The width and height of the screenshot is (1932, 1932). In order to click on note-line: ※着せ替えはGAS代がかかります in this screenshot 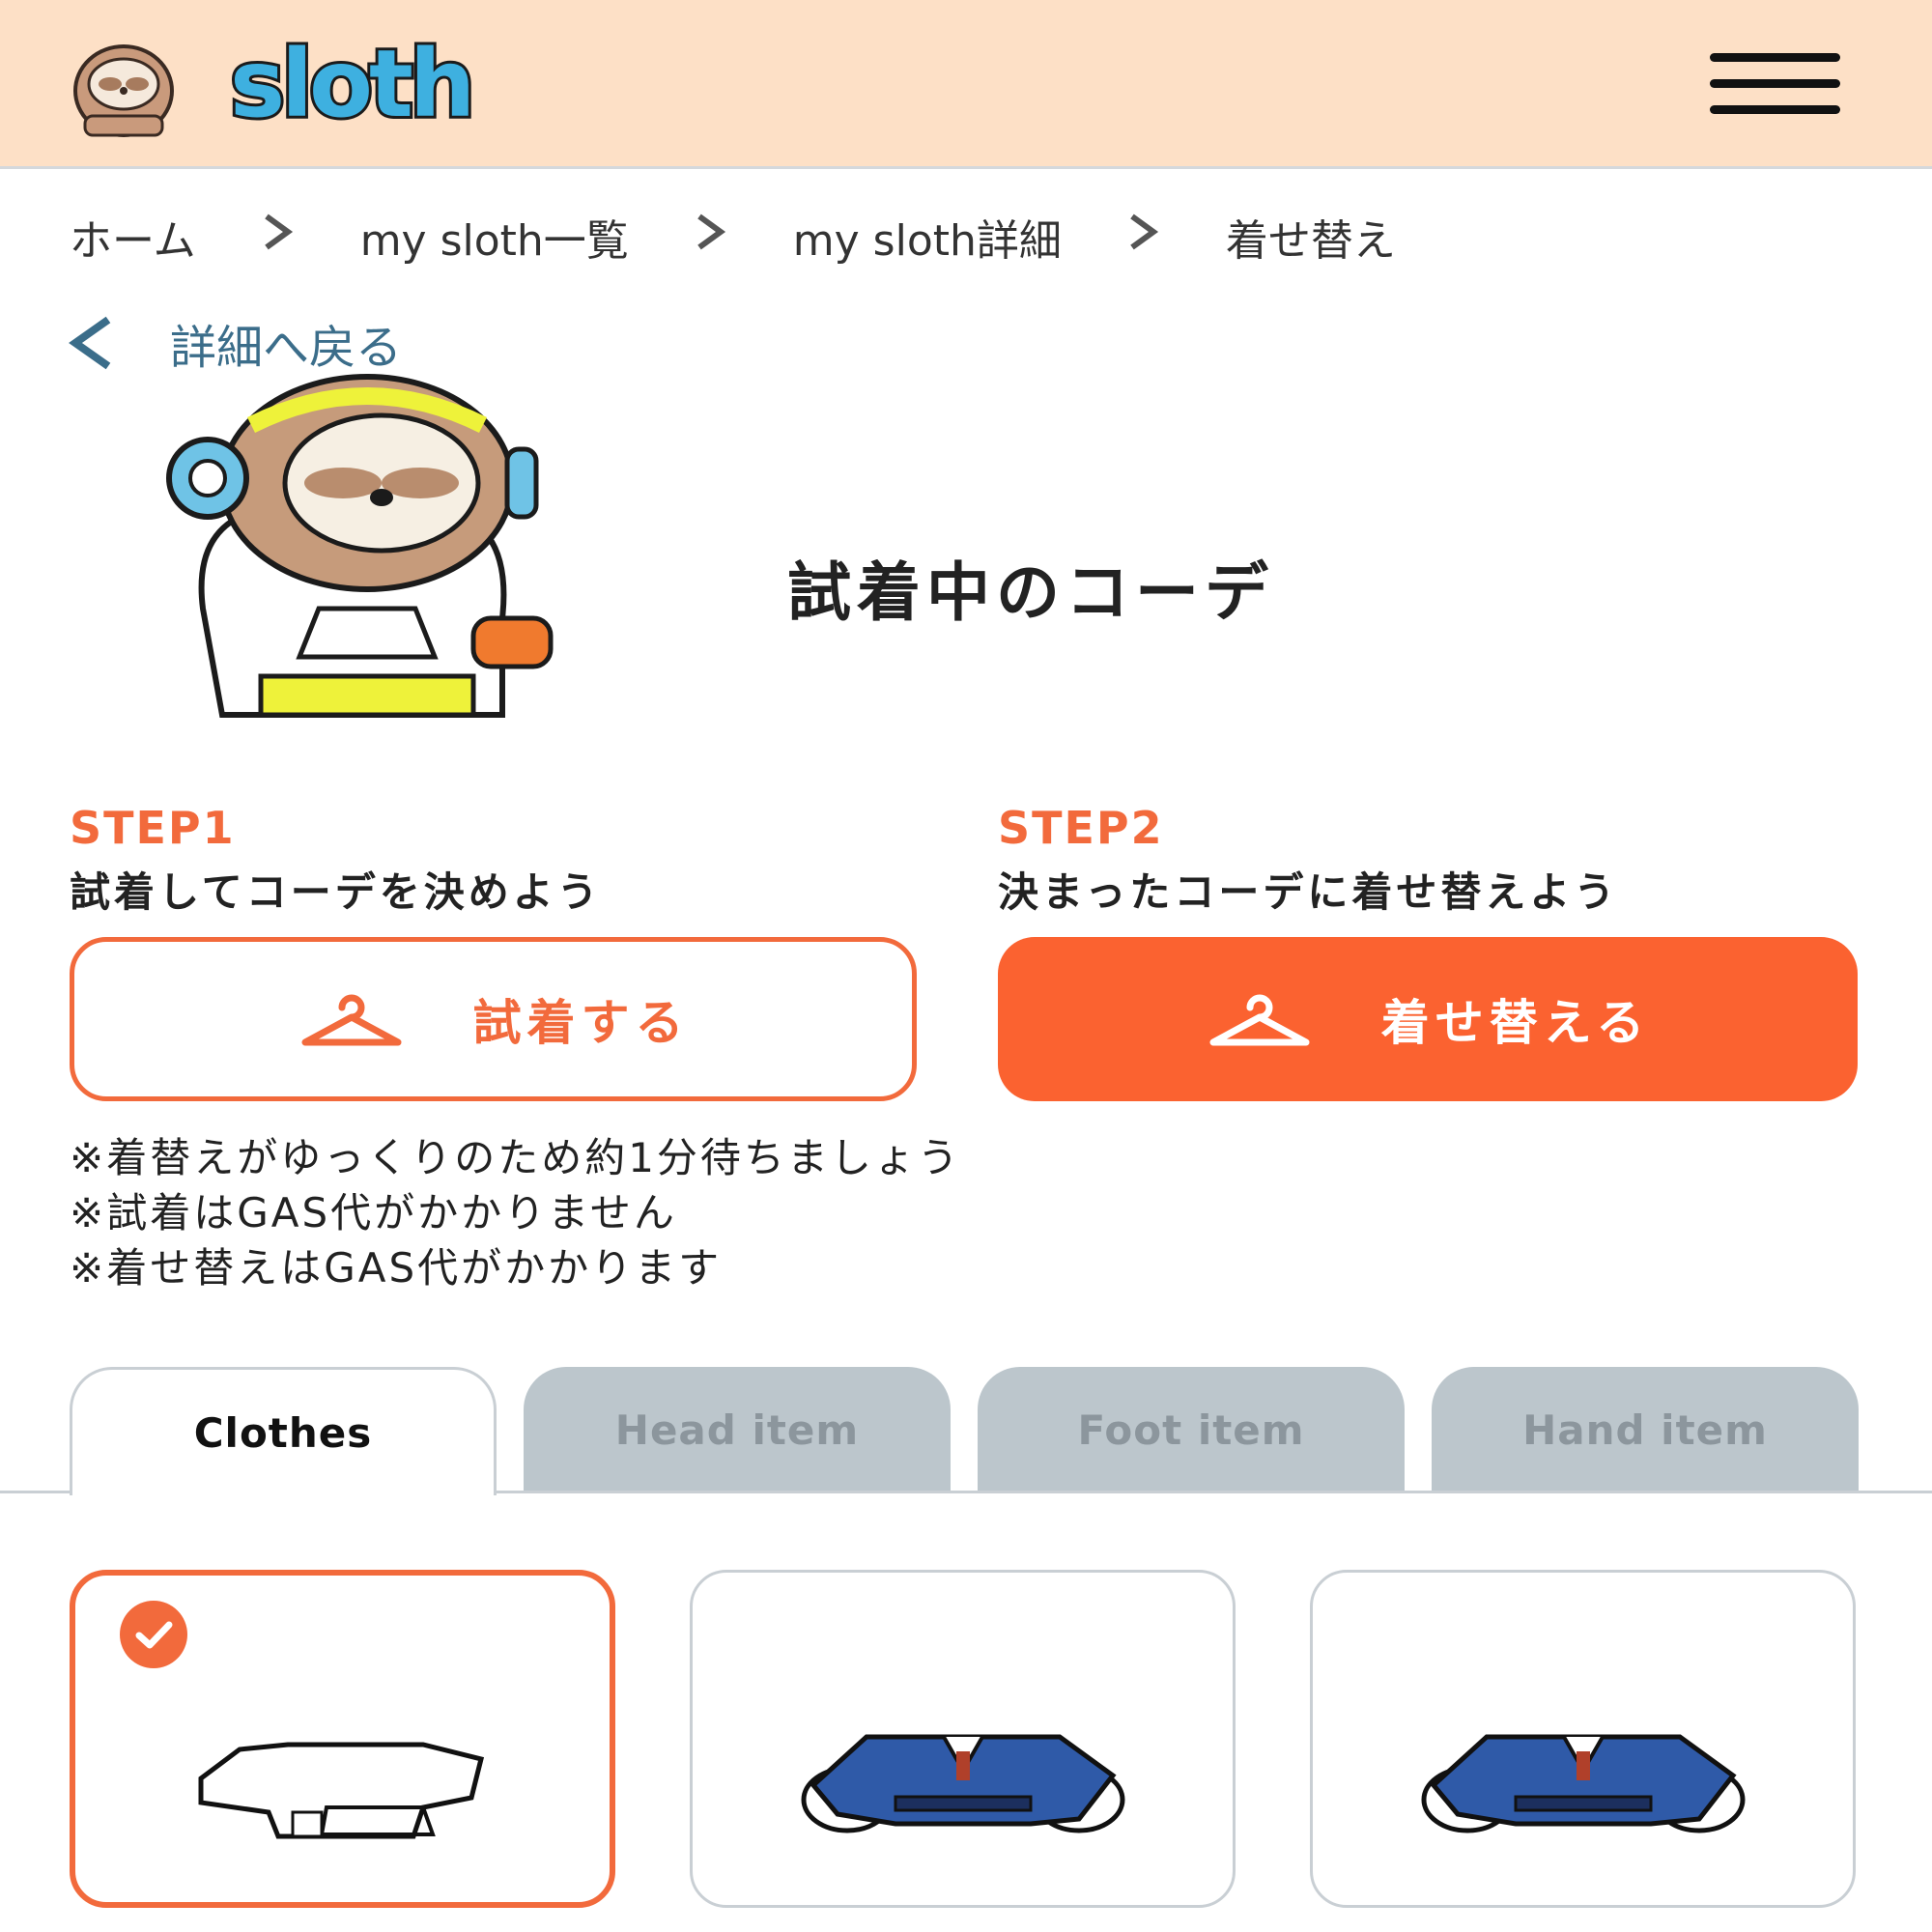, I will do `click(396, 1268)`.